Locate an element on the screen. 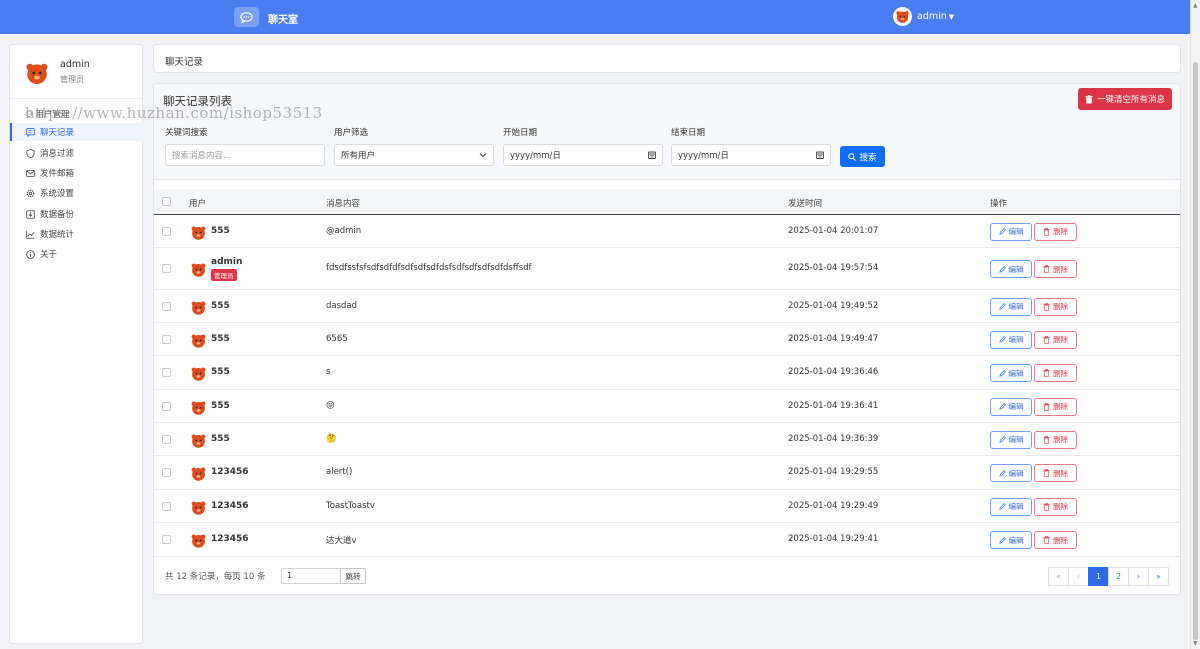 The height and width of the screenshot is (649, 1200). next-page-icon: › is located at coordinates (1138, 576).